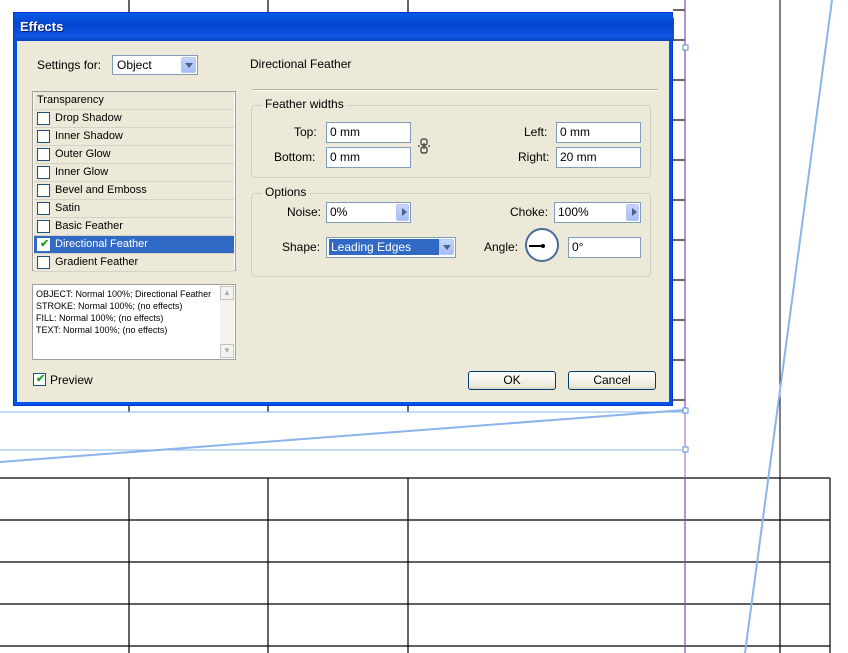 This screenshot has width=848, height=653. I want to click on scroll-up-icon: ▲, so click(227, 293).